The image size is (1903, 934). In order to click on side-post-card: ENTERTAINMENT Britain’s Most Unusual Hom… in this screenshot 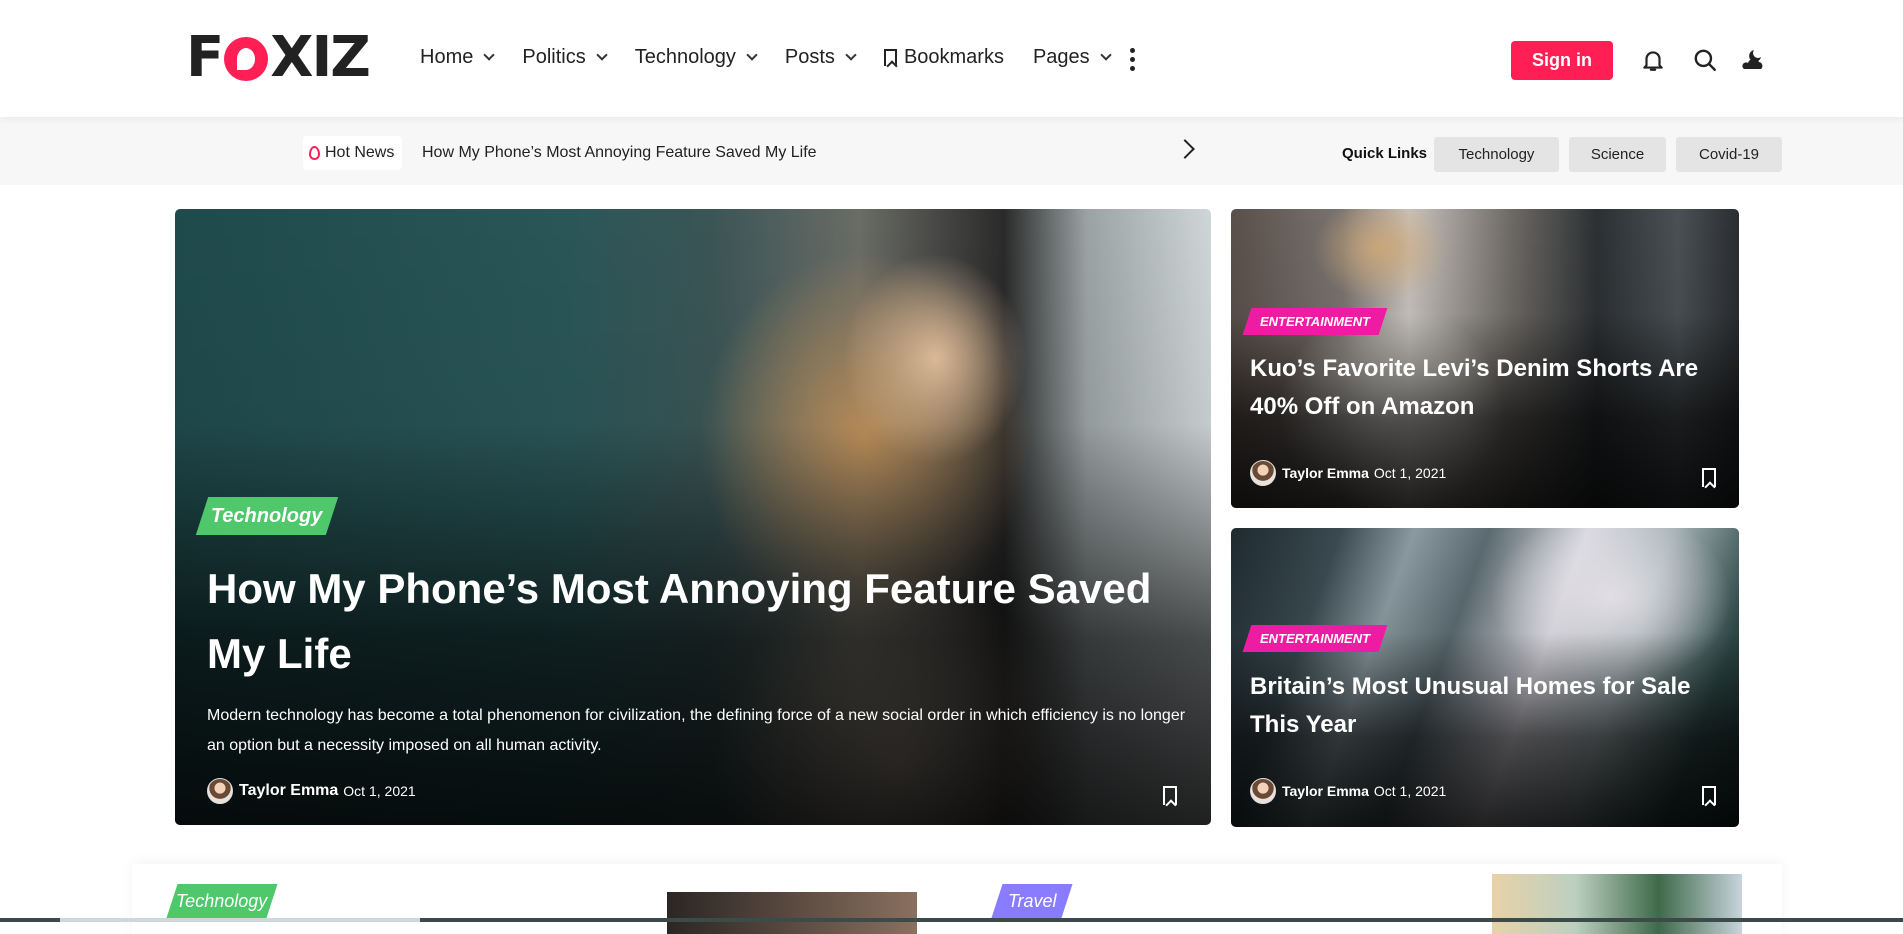, I will do `click(1485, 677)`.